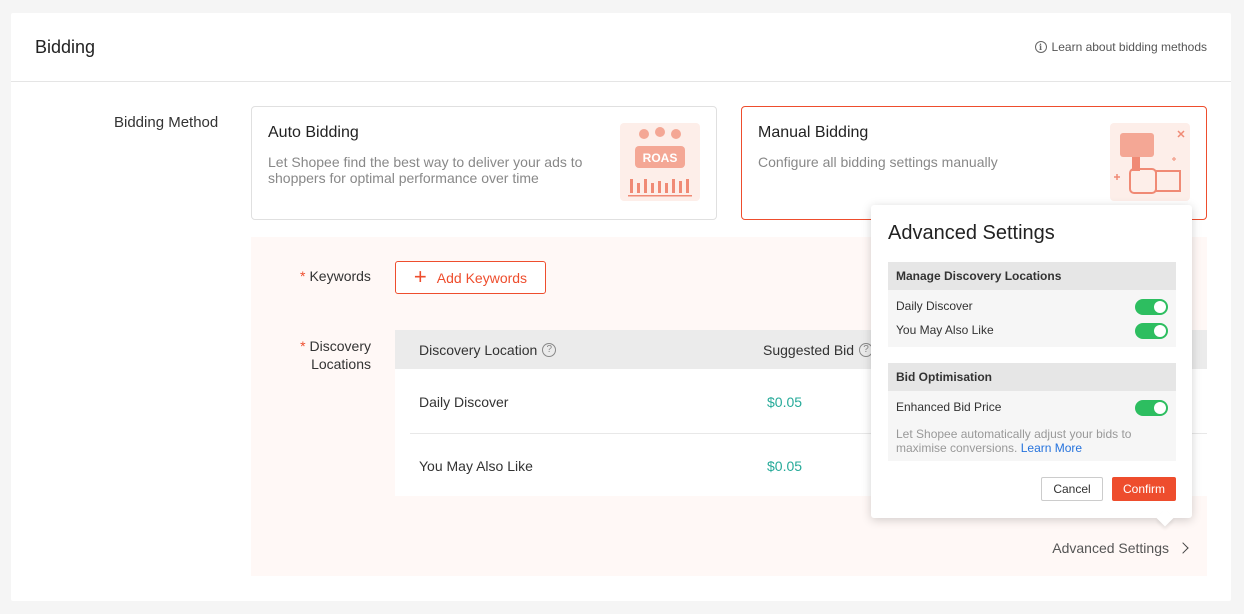  What do you see at coordinates (482, 277) in the screenshot?
I see `add-keywords-label: Add Keywords` at bounding box center [482, 277].